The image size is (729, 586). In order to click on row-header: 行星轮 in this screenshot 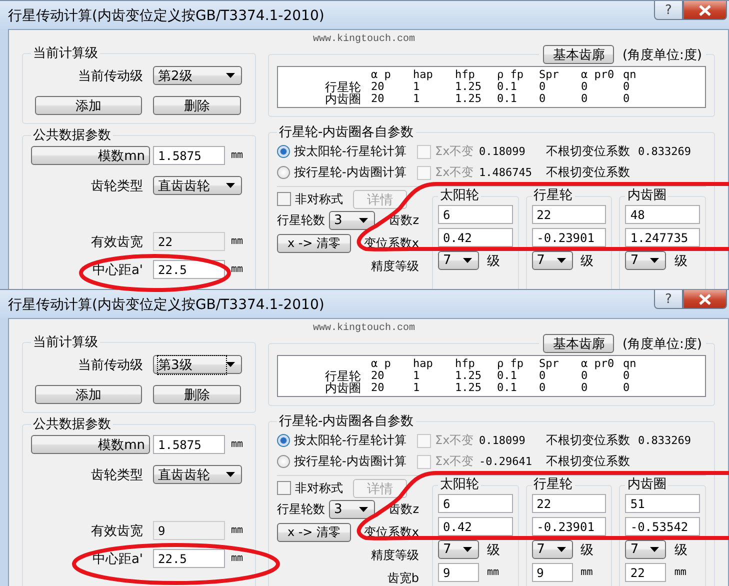, I will do `click(343, 87)`.